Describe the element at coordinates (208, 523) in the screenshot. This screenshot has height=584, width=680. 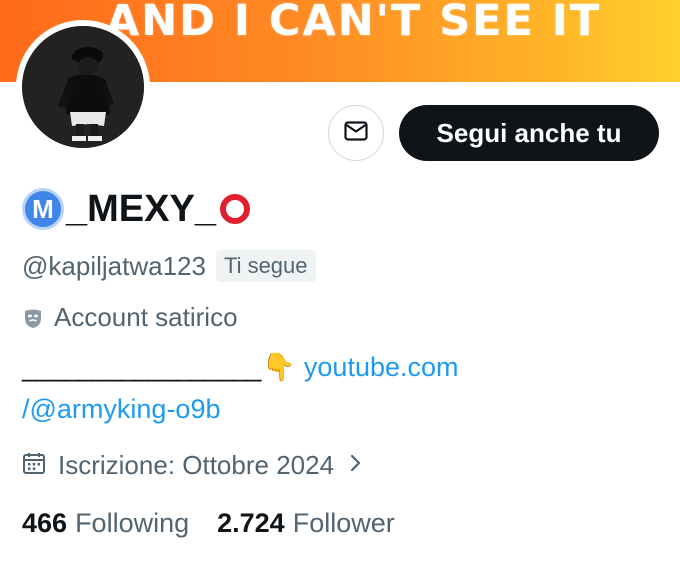
I see `follow-stats: 466 Following 2.724 Follower` at that location.